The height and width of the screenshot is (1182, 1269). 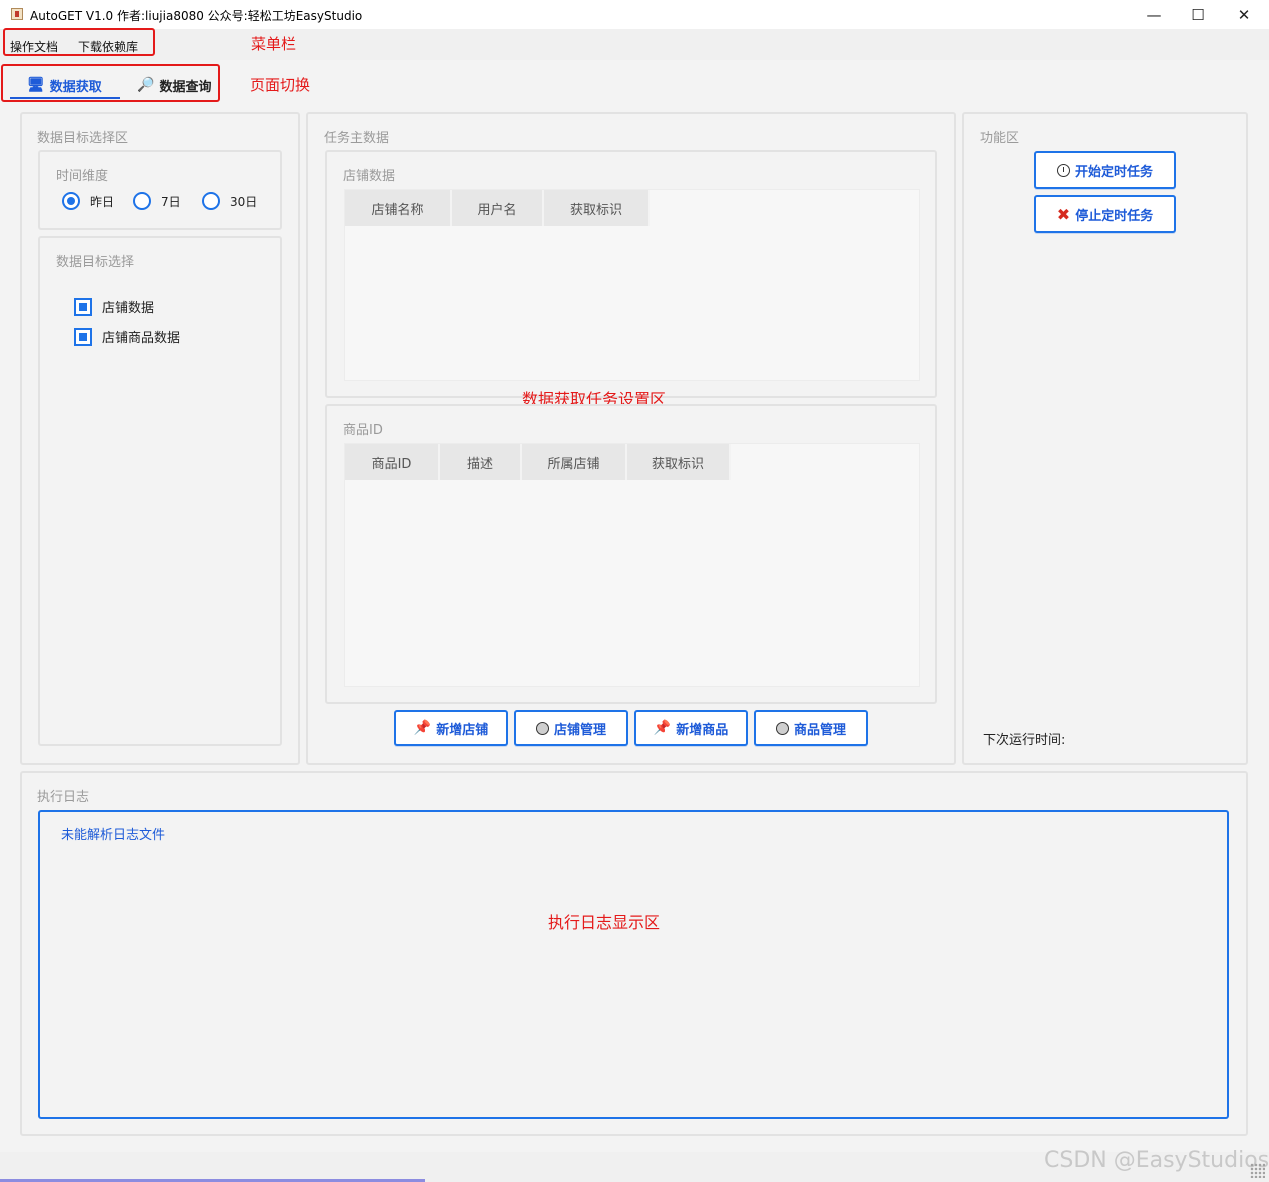 I want to click on column-header: 描述, so click(x=481, y=462).